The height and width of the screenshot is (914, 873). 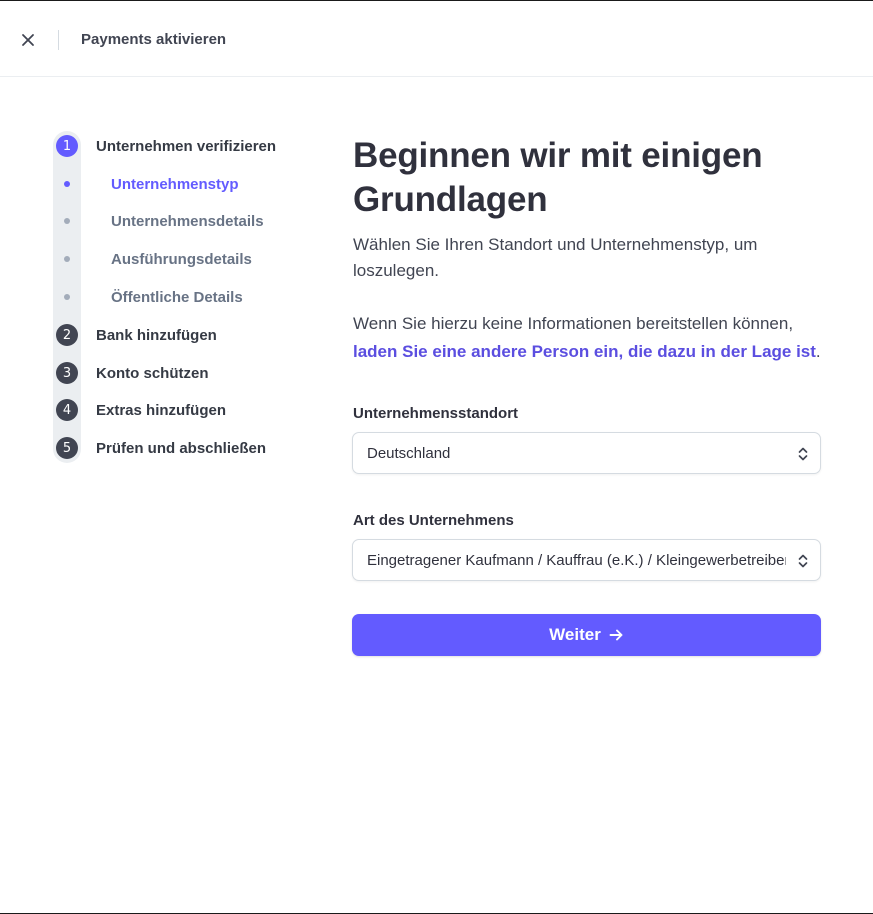 I want to click on continue-button: Weiter, so click(x=586, y=635).